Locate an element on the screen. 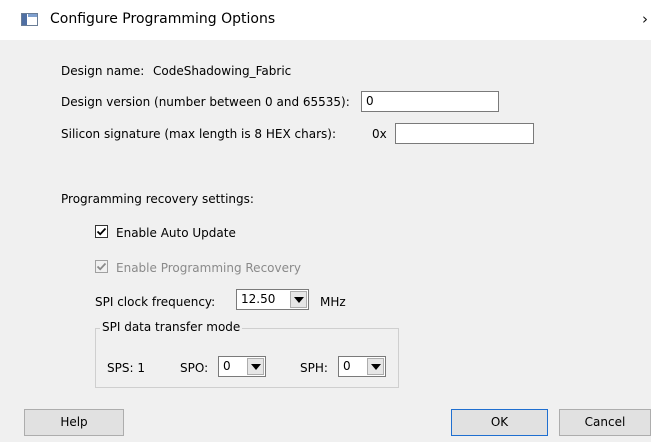  recovery-settings-heading: Programming recovery settings: is located at coordinates (157, 199).